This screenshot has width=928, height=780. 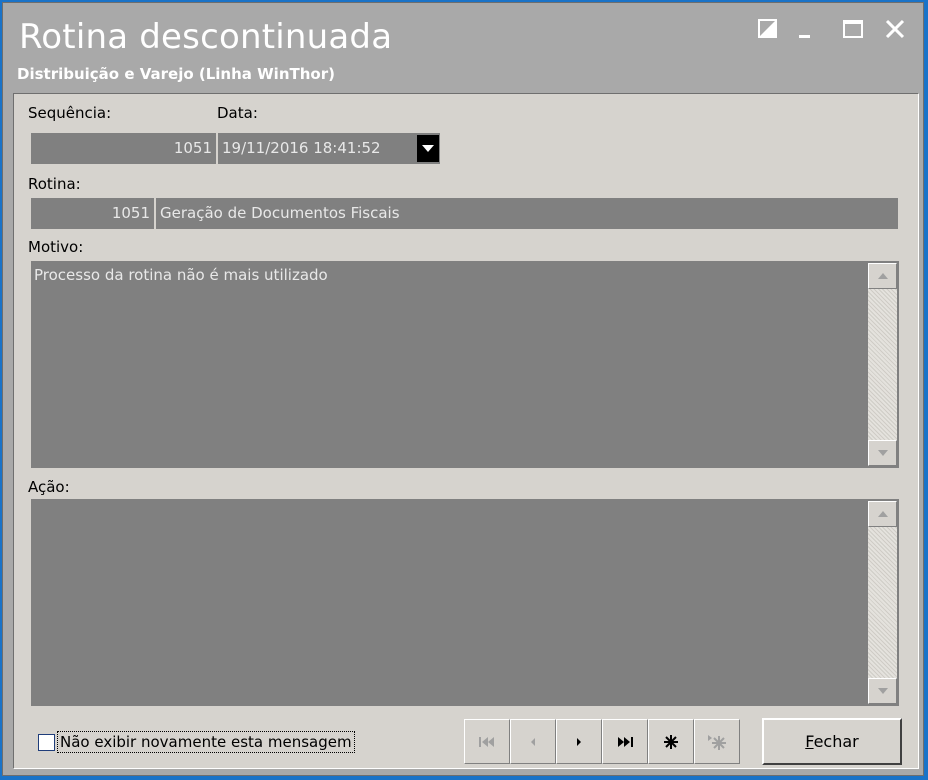 I want to click on rotina-code-field: 1051, so click(x=92, y=213).